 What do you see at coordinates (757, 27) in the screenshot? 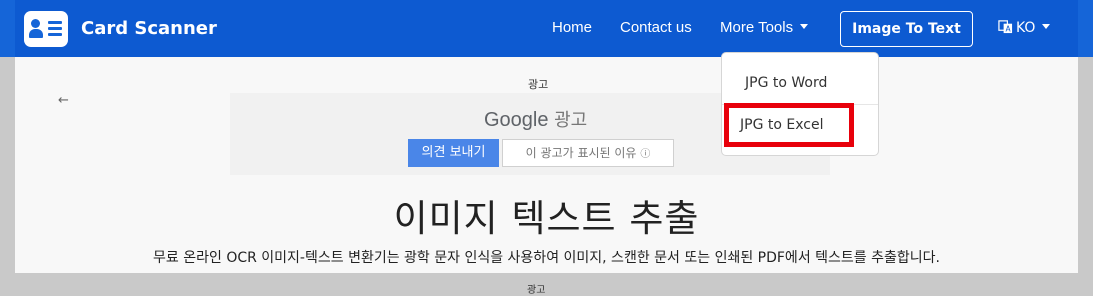
I see `nav-more-tools-label: More Tools` at bounding box center [757, 27].